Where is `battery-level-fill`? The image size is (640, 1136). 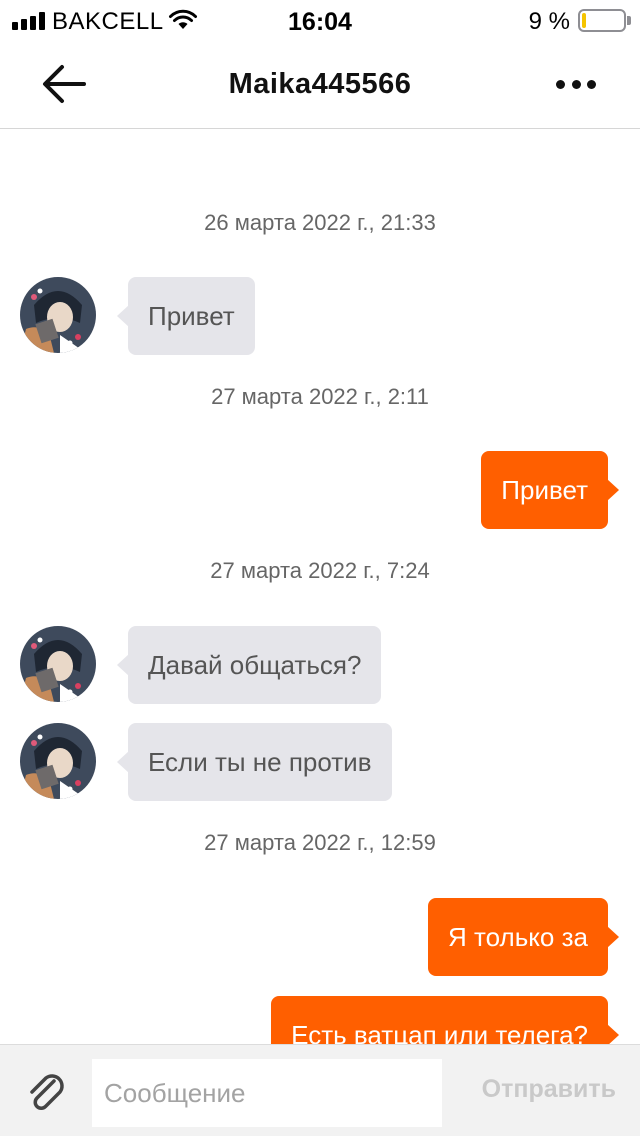
battery-level-fill is located at coordinates (584, 20).